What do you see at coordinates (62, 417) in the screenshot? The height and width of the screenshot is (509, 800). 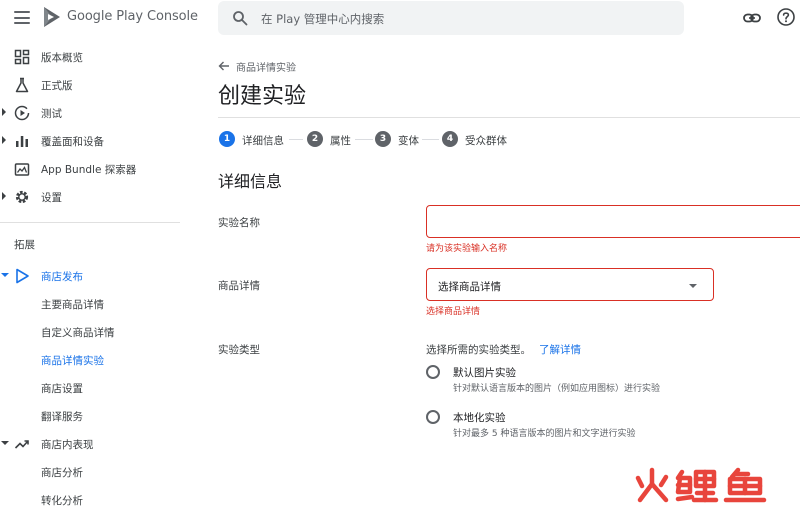 I see `sidebar-item-label: 翻译服务` at bounding box center [62, 417].